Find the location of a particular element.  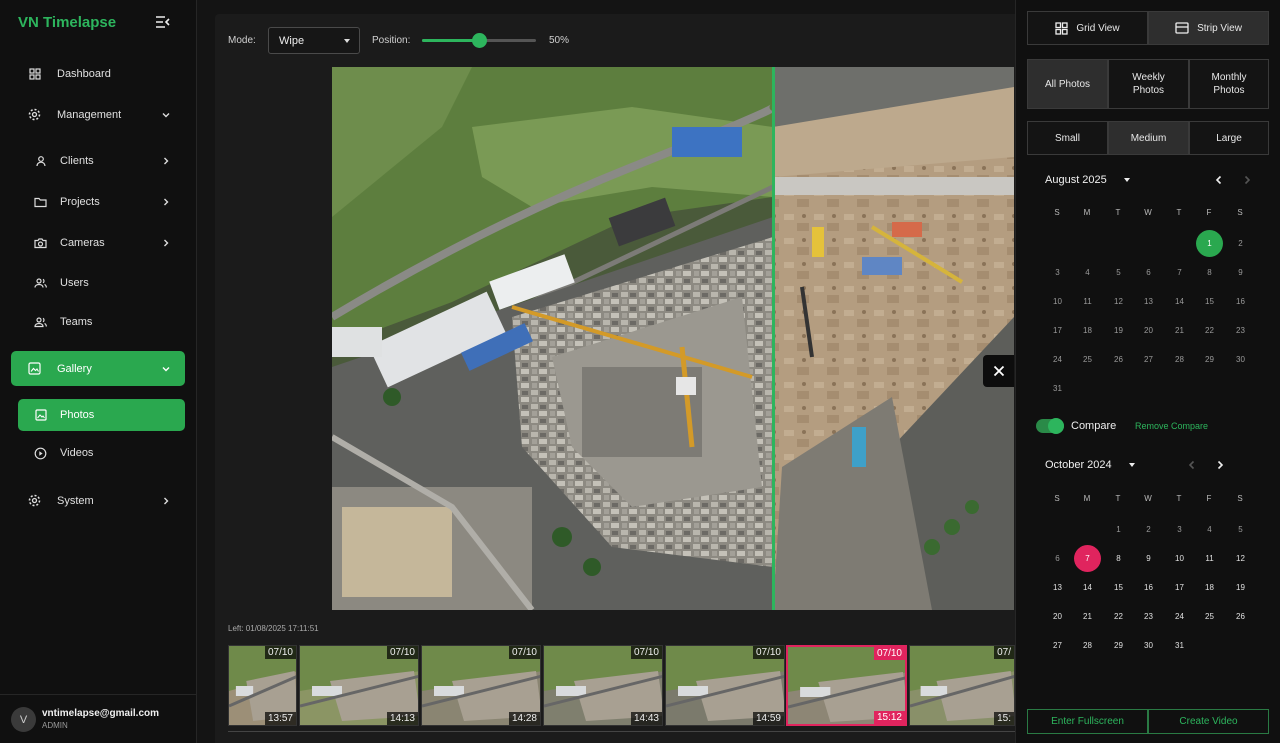

calendar-day: 11 is located at coordinates (1209, 558).